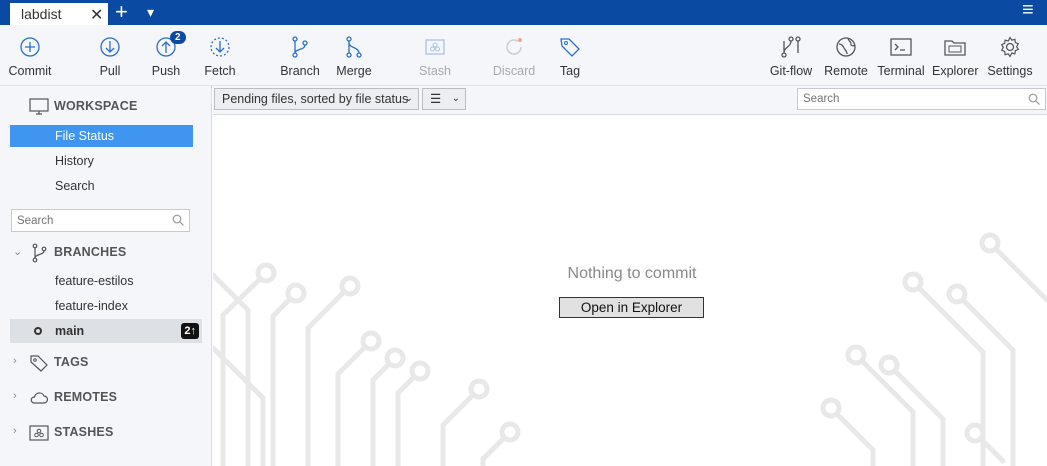 The height and width of the screenshot is (466, 1047). I want to click on commit-button: Commit, so click(30, 55).